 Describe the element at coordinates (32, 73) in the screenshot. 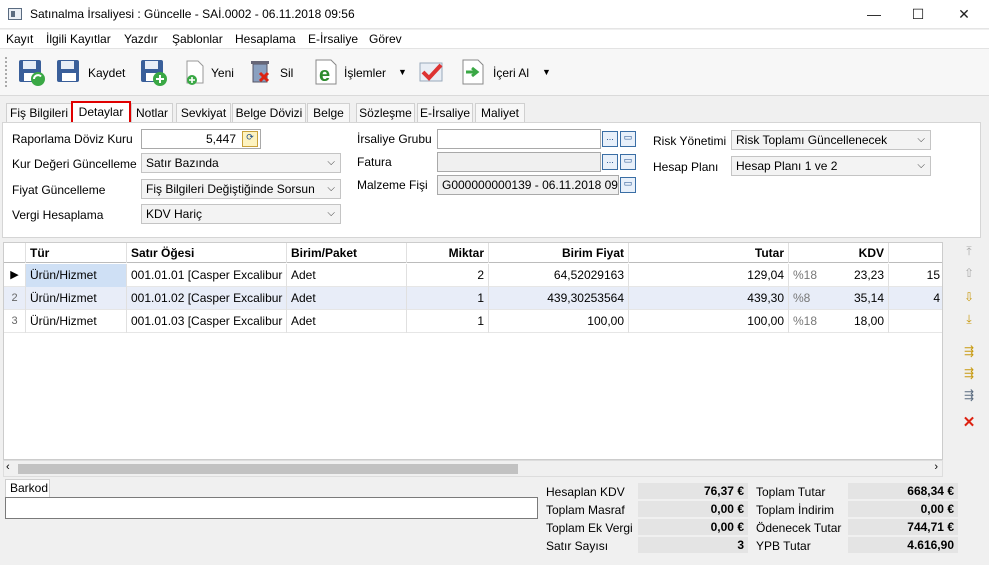

I see `save-refresh-button` at that location.